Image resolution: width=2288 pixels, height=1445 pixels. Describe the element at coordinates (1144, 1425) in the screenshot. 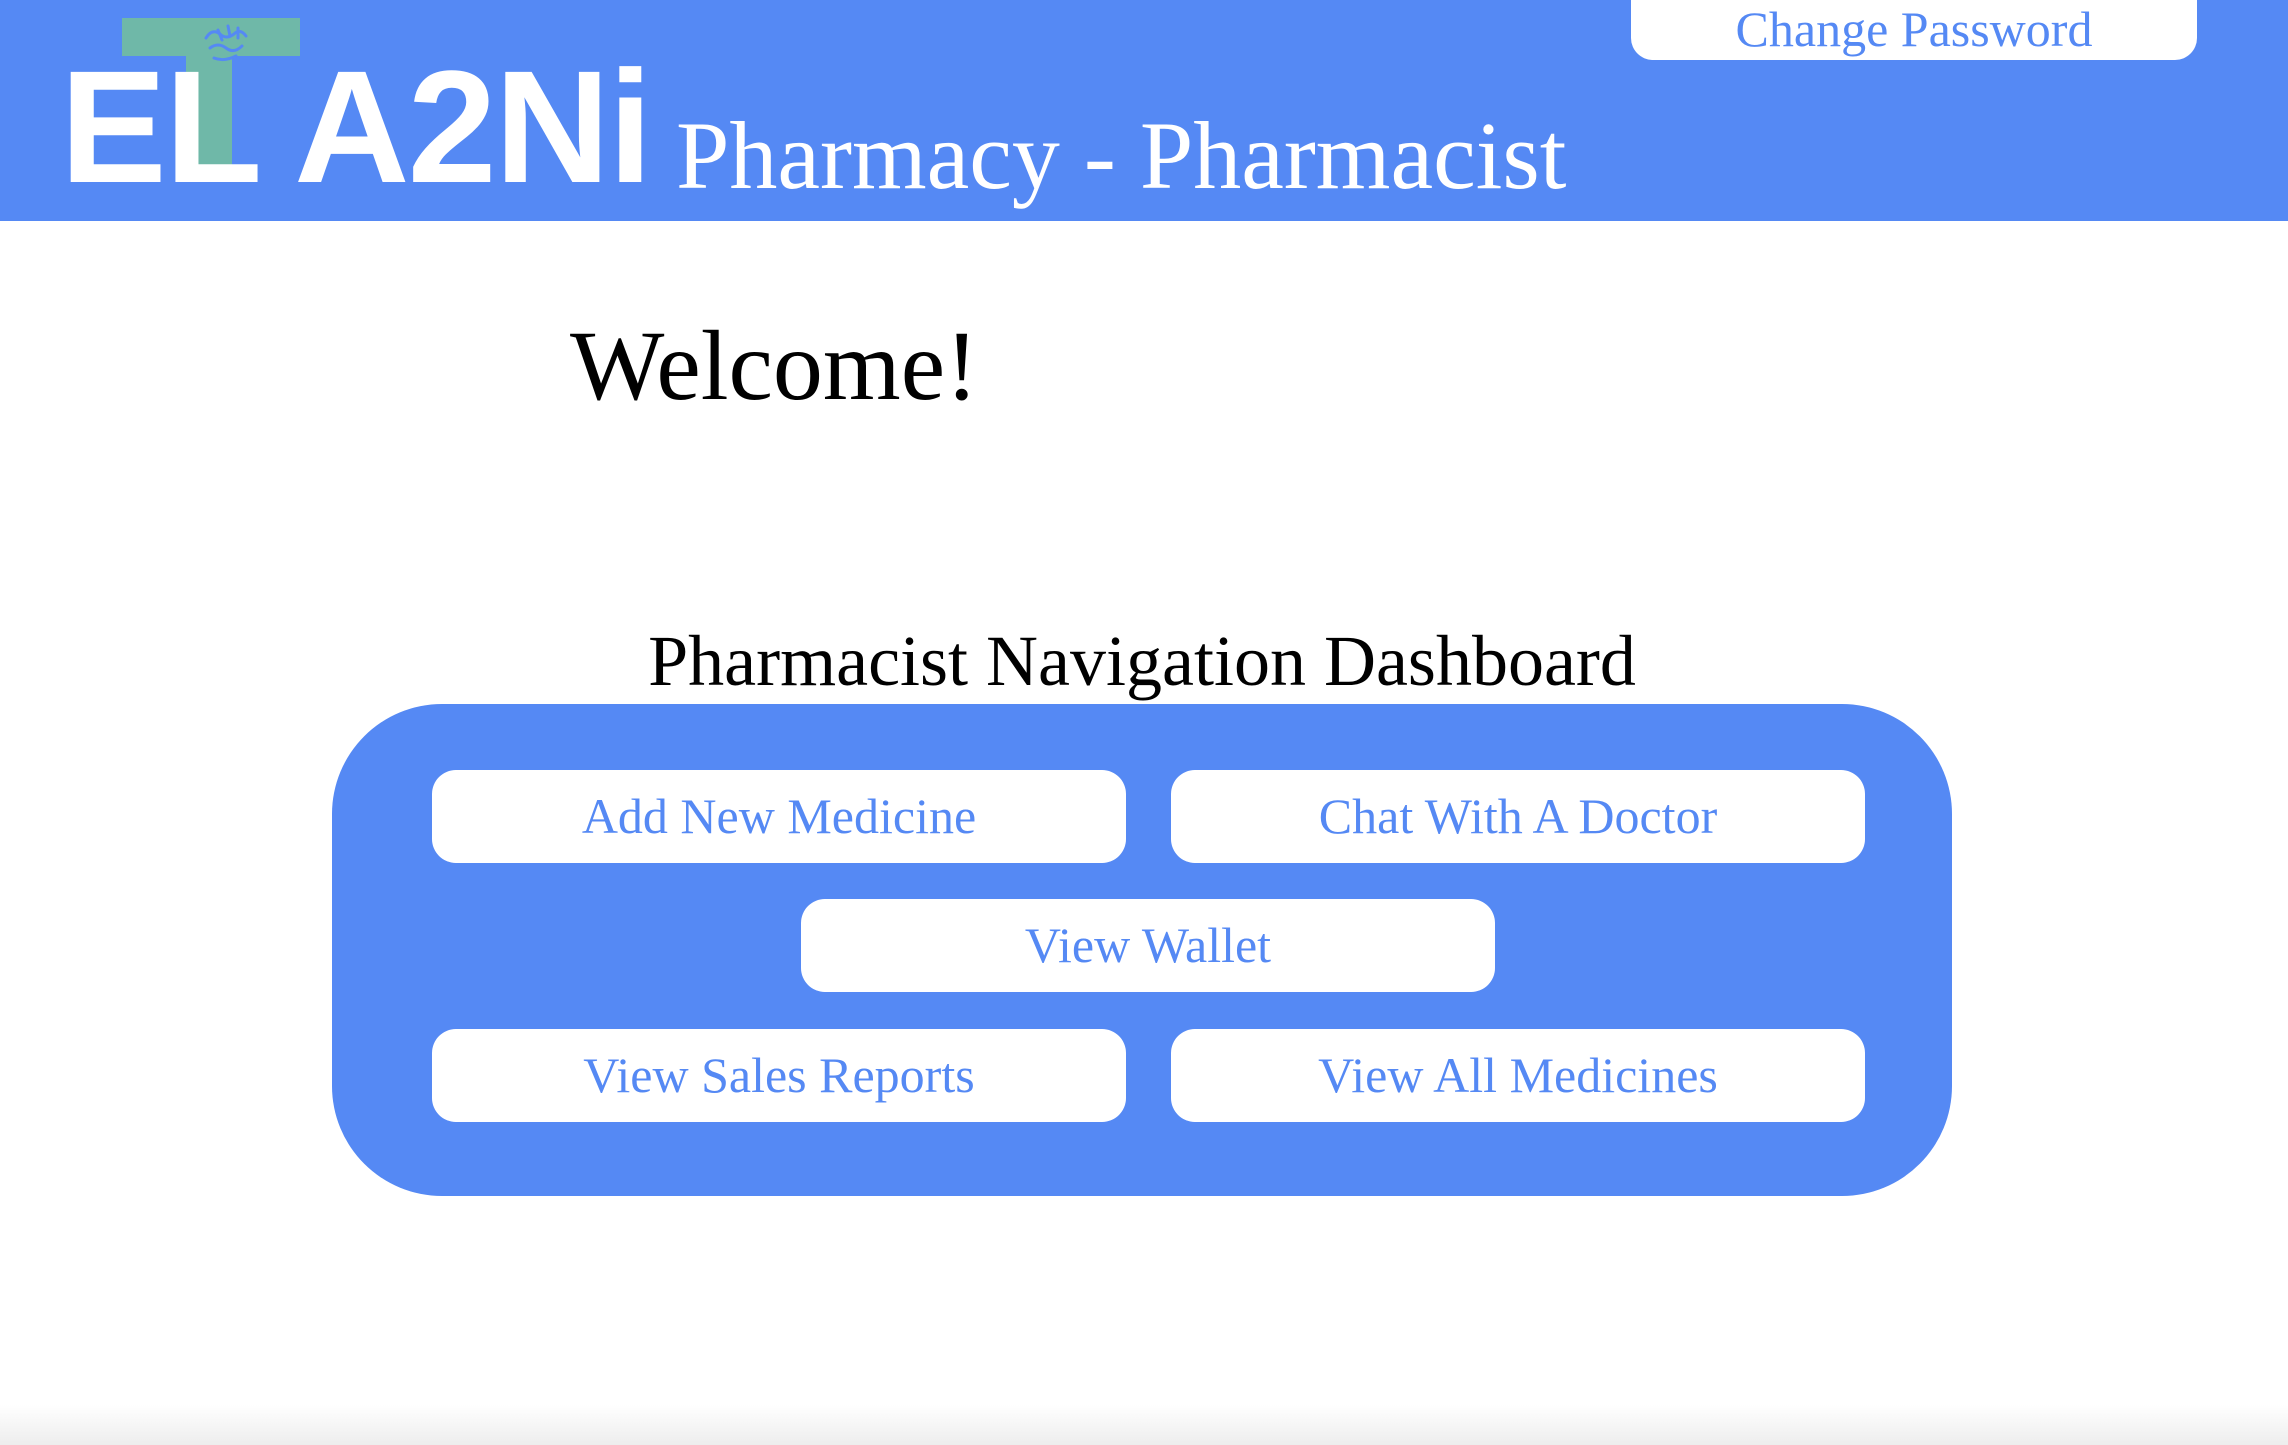

I see `bottom-edge-shadow` at that location.